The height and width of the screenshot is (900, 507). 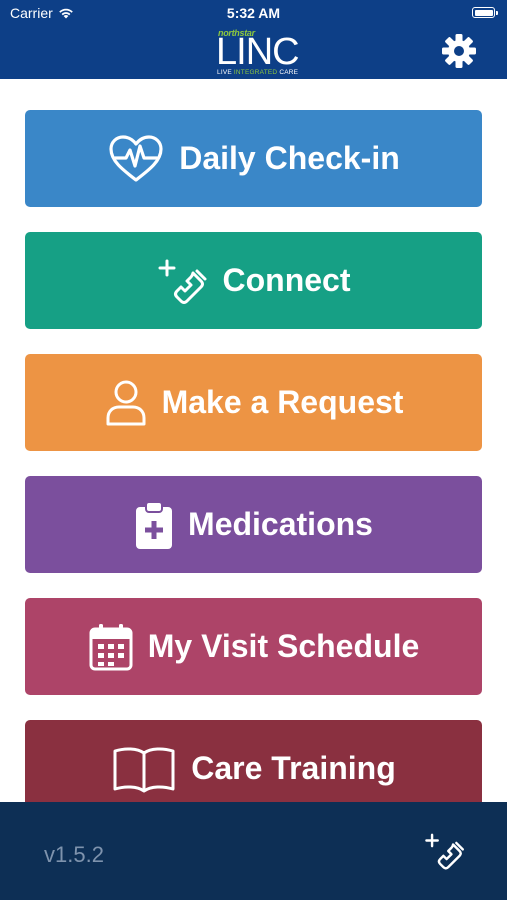 I want to click on medications-label: Medications, so click(x=280, y=524).